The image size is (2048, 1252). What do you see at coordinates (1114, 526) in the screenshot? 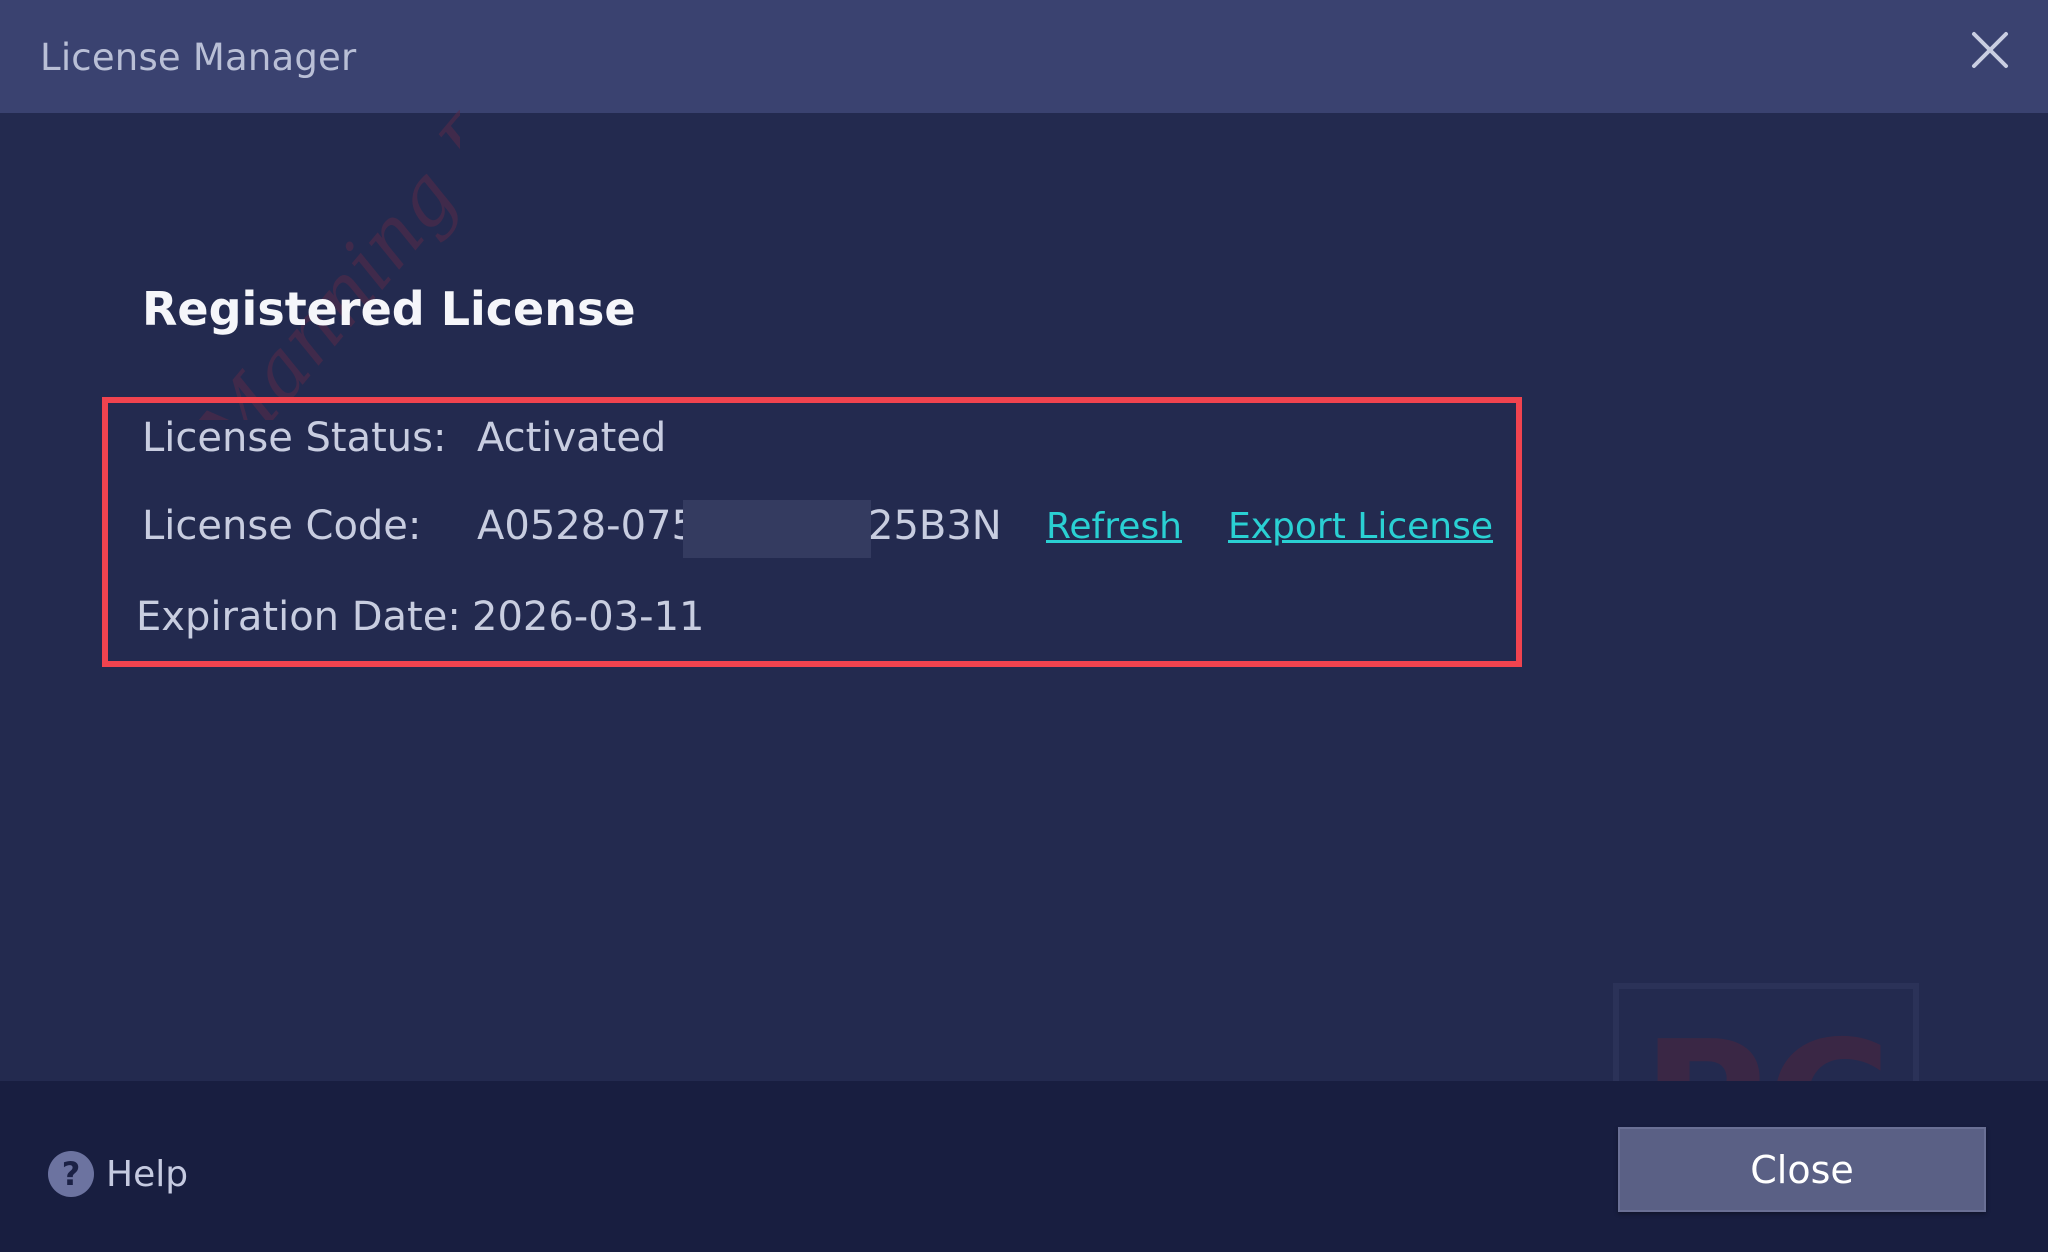
I see `refresh-link: Refresh` at bounding box center [1114, 526].